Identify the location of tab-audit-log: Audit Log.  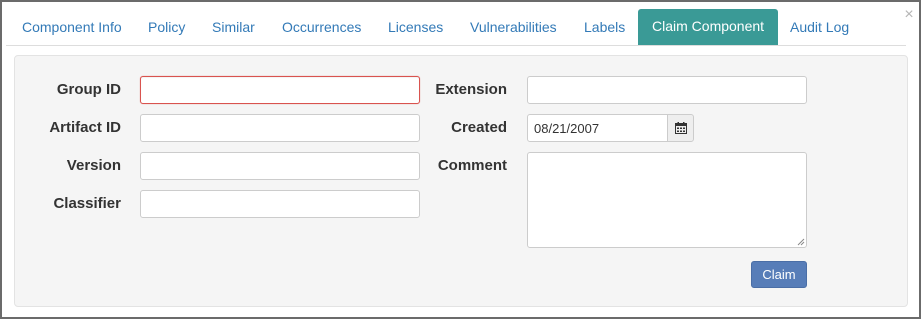
(819, 27).